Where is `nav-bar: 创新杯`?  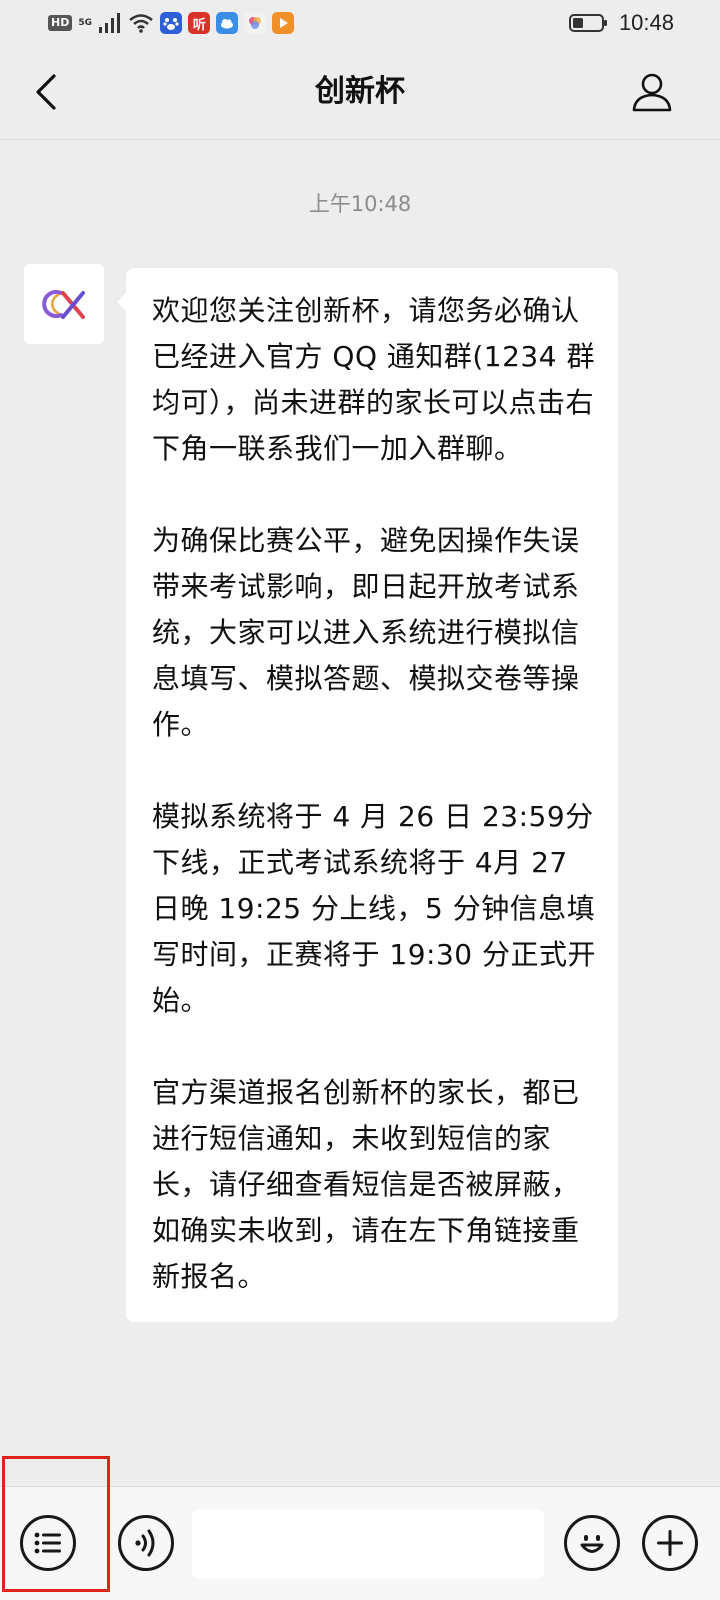
nav-bar: 创新杯 is located at coordinates (360, 93).